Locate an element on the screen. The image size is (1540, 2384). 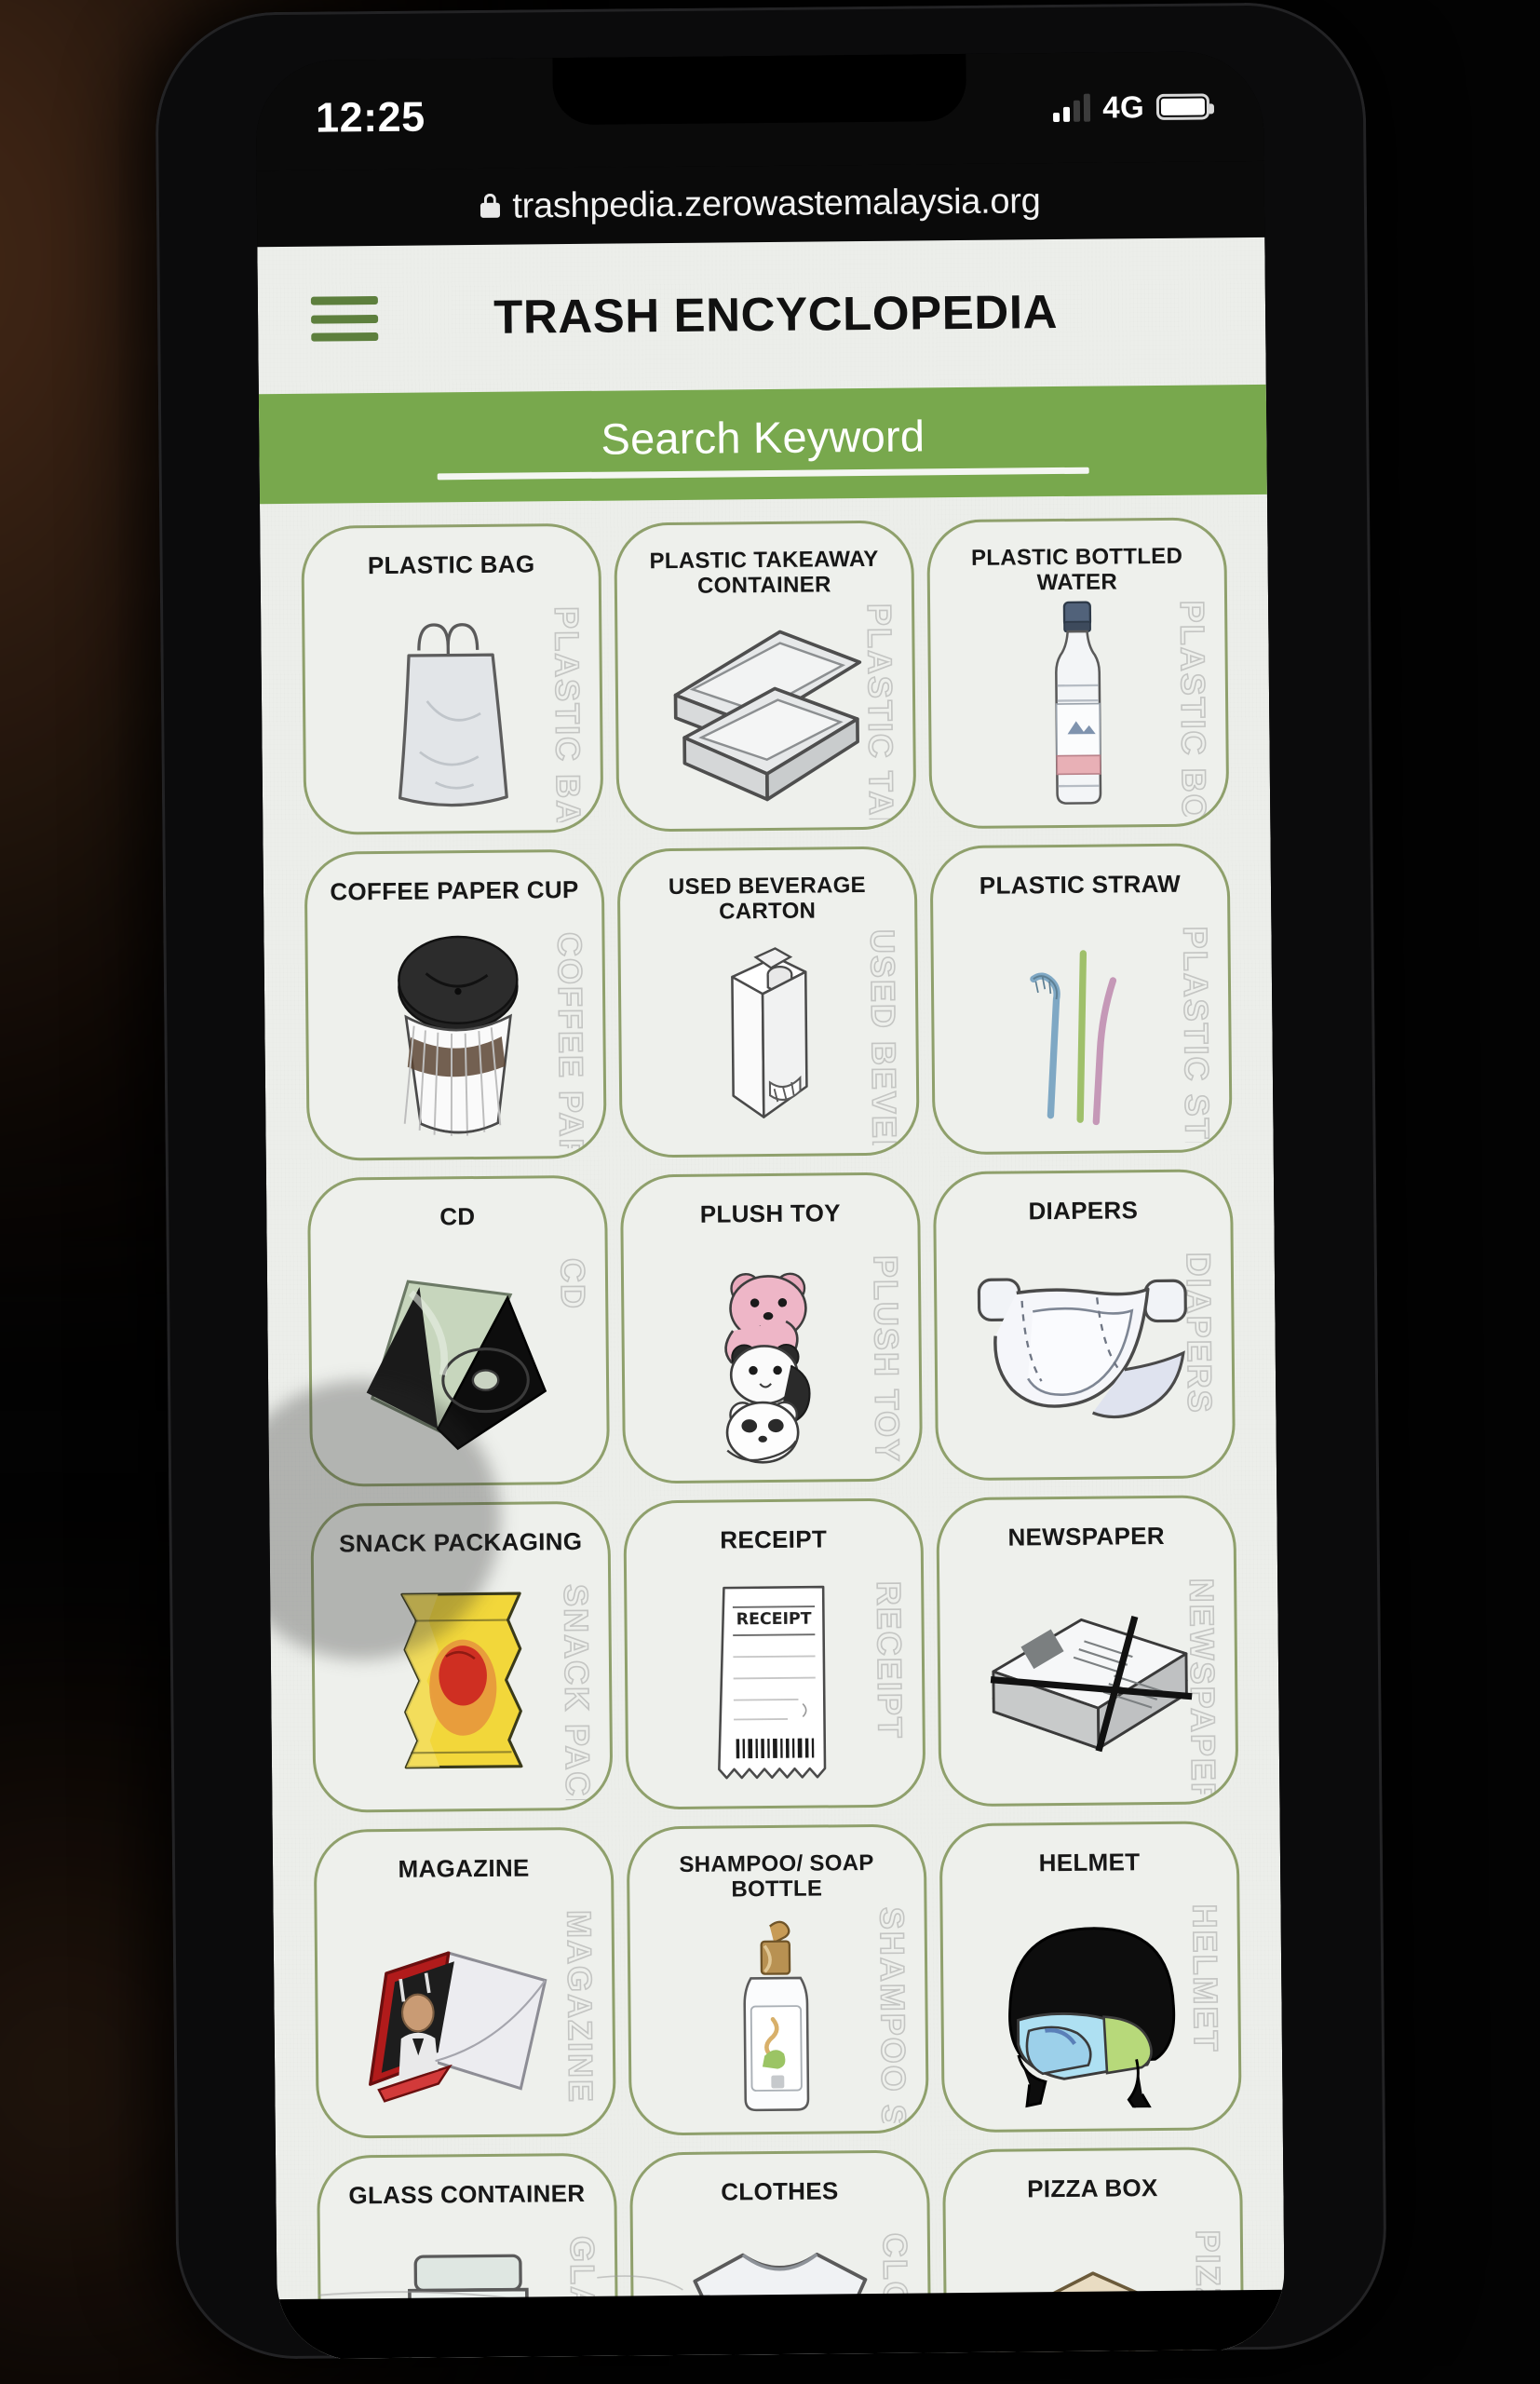
battery-full-icon is located at coordinates (1183, 107).